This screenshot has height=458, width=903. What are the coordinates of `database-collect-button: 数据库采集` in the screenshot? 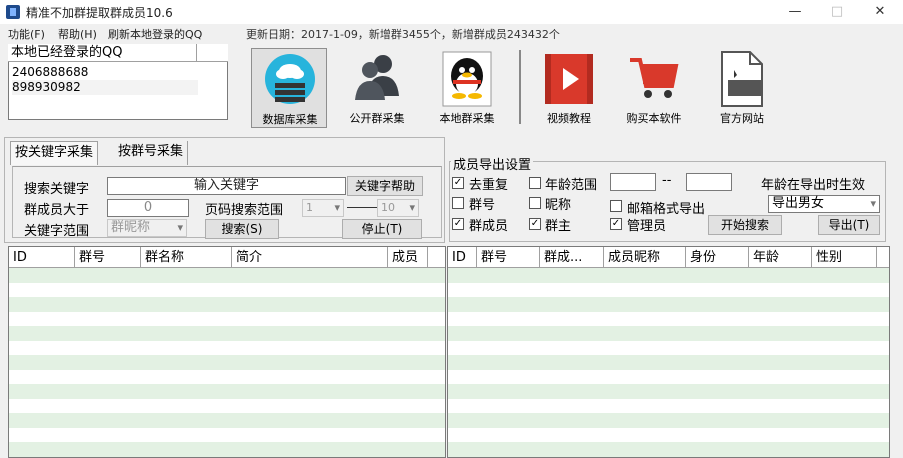 It's located at (289, 88).